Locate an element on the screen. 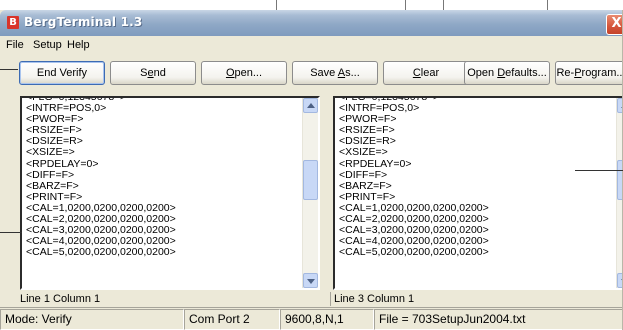 This screenshot has width=623, height=330. status-port-settings: 9600,8,N,1 is located at coordinates (327, 319).